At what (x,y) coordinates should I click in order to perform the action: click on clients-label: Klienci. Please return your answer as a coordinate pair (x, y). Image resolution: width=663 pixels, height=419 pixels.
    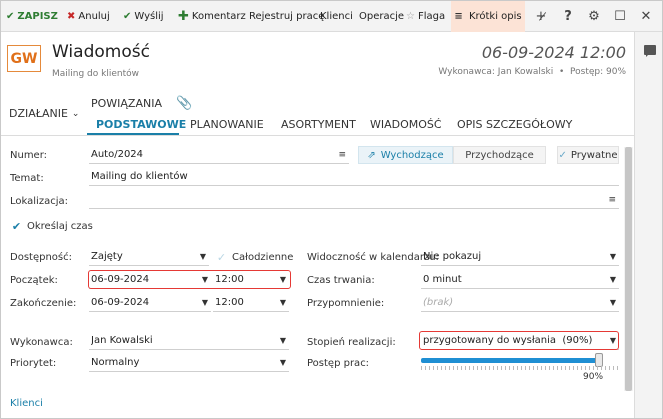
    Looking at the image, I should click on (336, 16).